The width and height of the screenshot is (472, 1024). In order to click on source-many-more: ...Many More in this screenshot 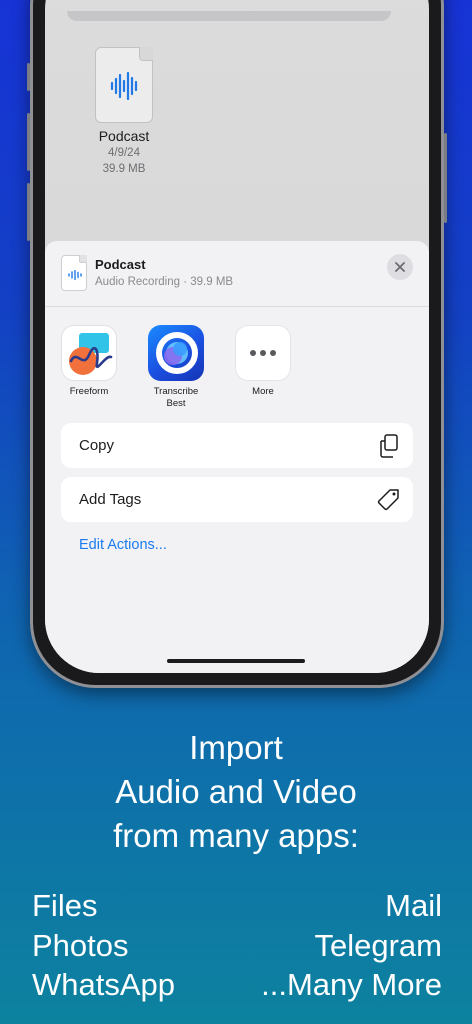, I will do `click(351, 984)`.